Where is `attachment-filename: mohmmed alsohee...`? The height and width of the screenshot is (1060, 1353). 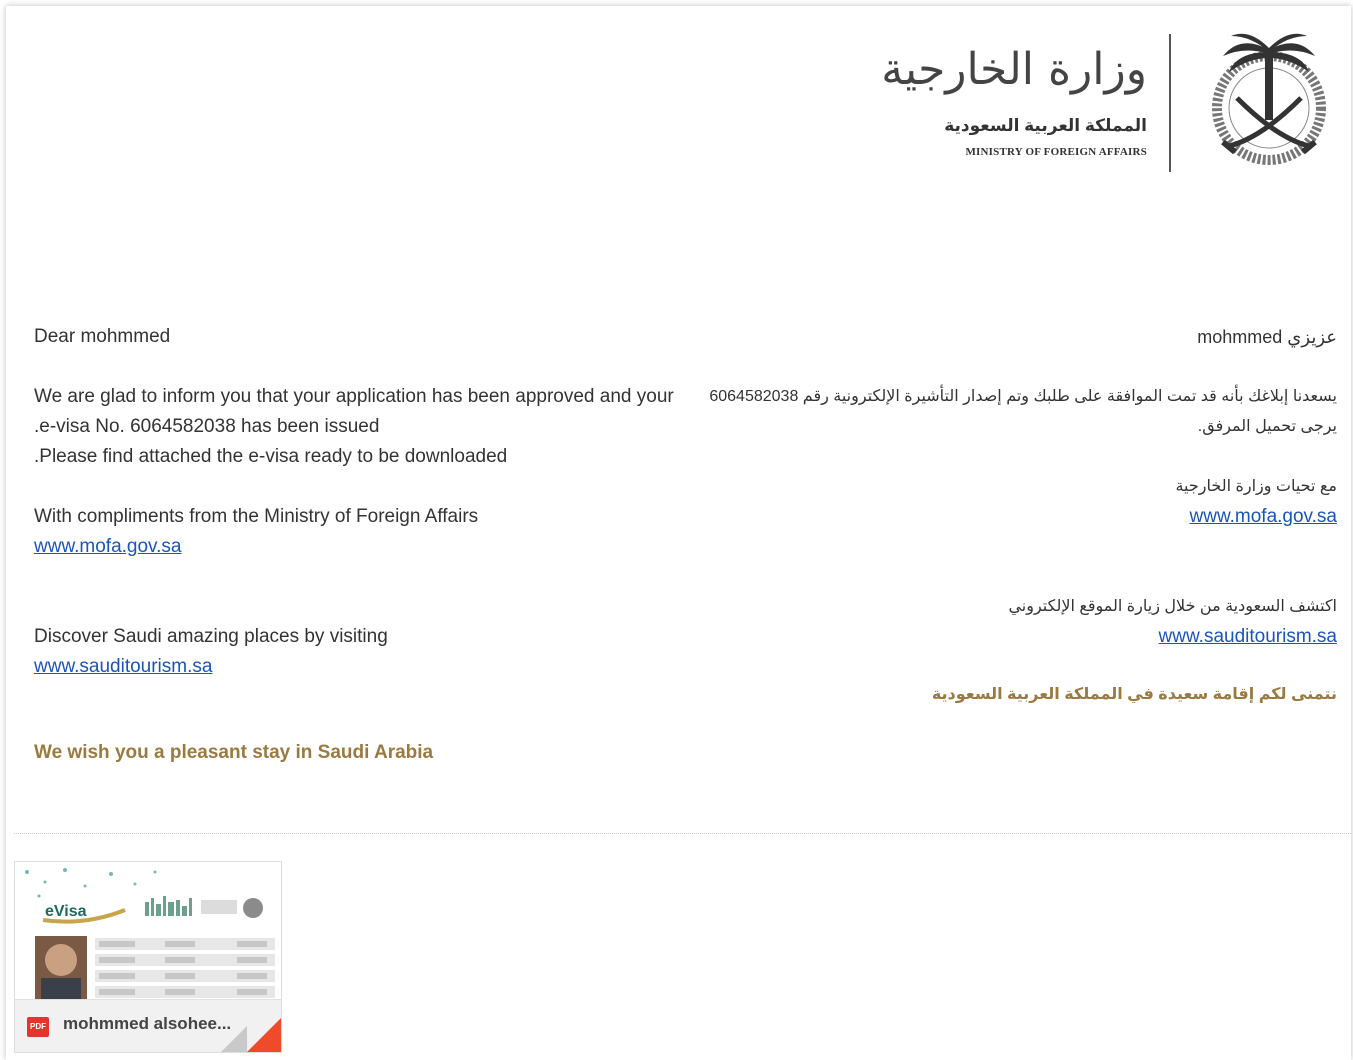 attachment-filename: mohmmed alsohee... is located at coordinates (147, 1023).